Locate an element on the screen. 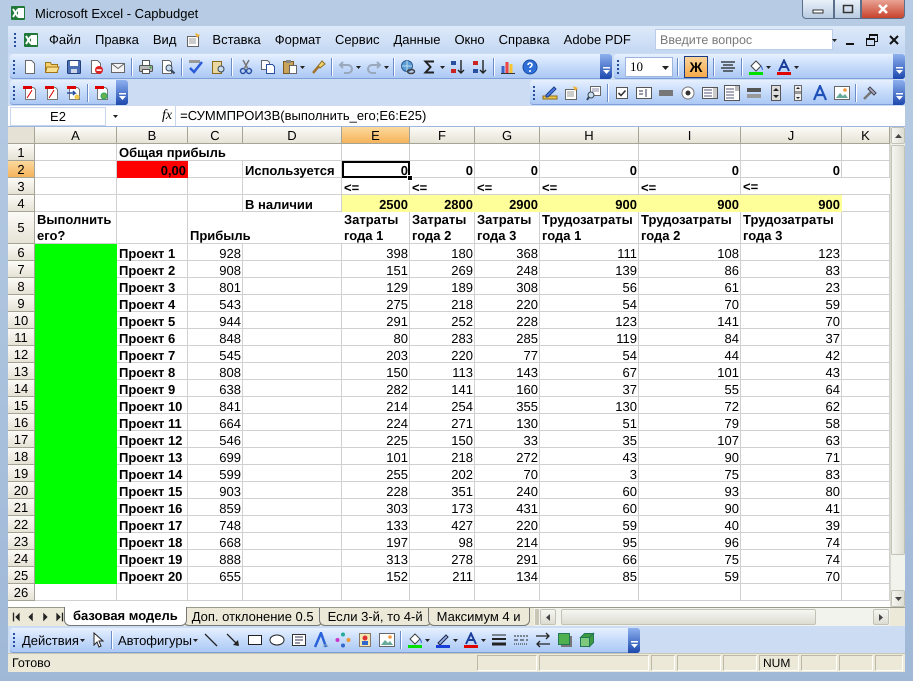 Image resolution: width=913 pixels, height=681 pixels. fill-handle is located at coordinates (410, 178).